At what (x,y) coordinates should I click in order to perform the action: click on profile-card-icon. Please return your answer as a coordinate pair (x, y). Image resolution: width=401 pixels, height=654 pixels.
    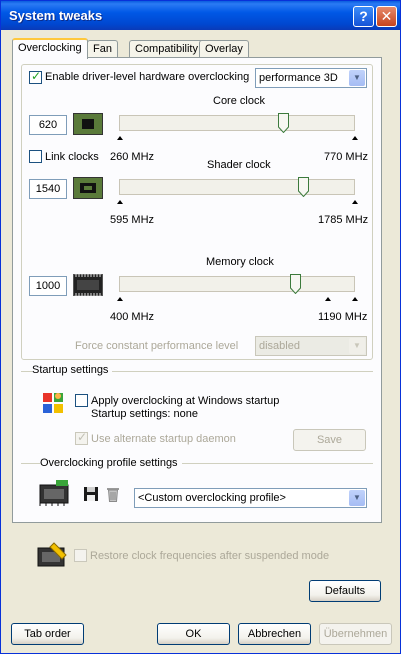
    Looking at the image, I should click on (54, 493).